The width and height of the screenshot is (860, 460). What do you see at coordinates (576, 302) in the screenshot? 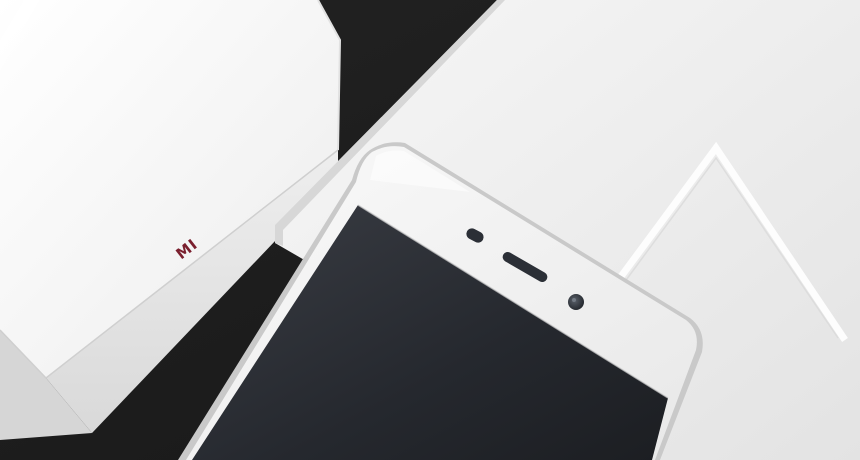
I see `front-camera-icon` at bounding box center [576, 302].